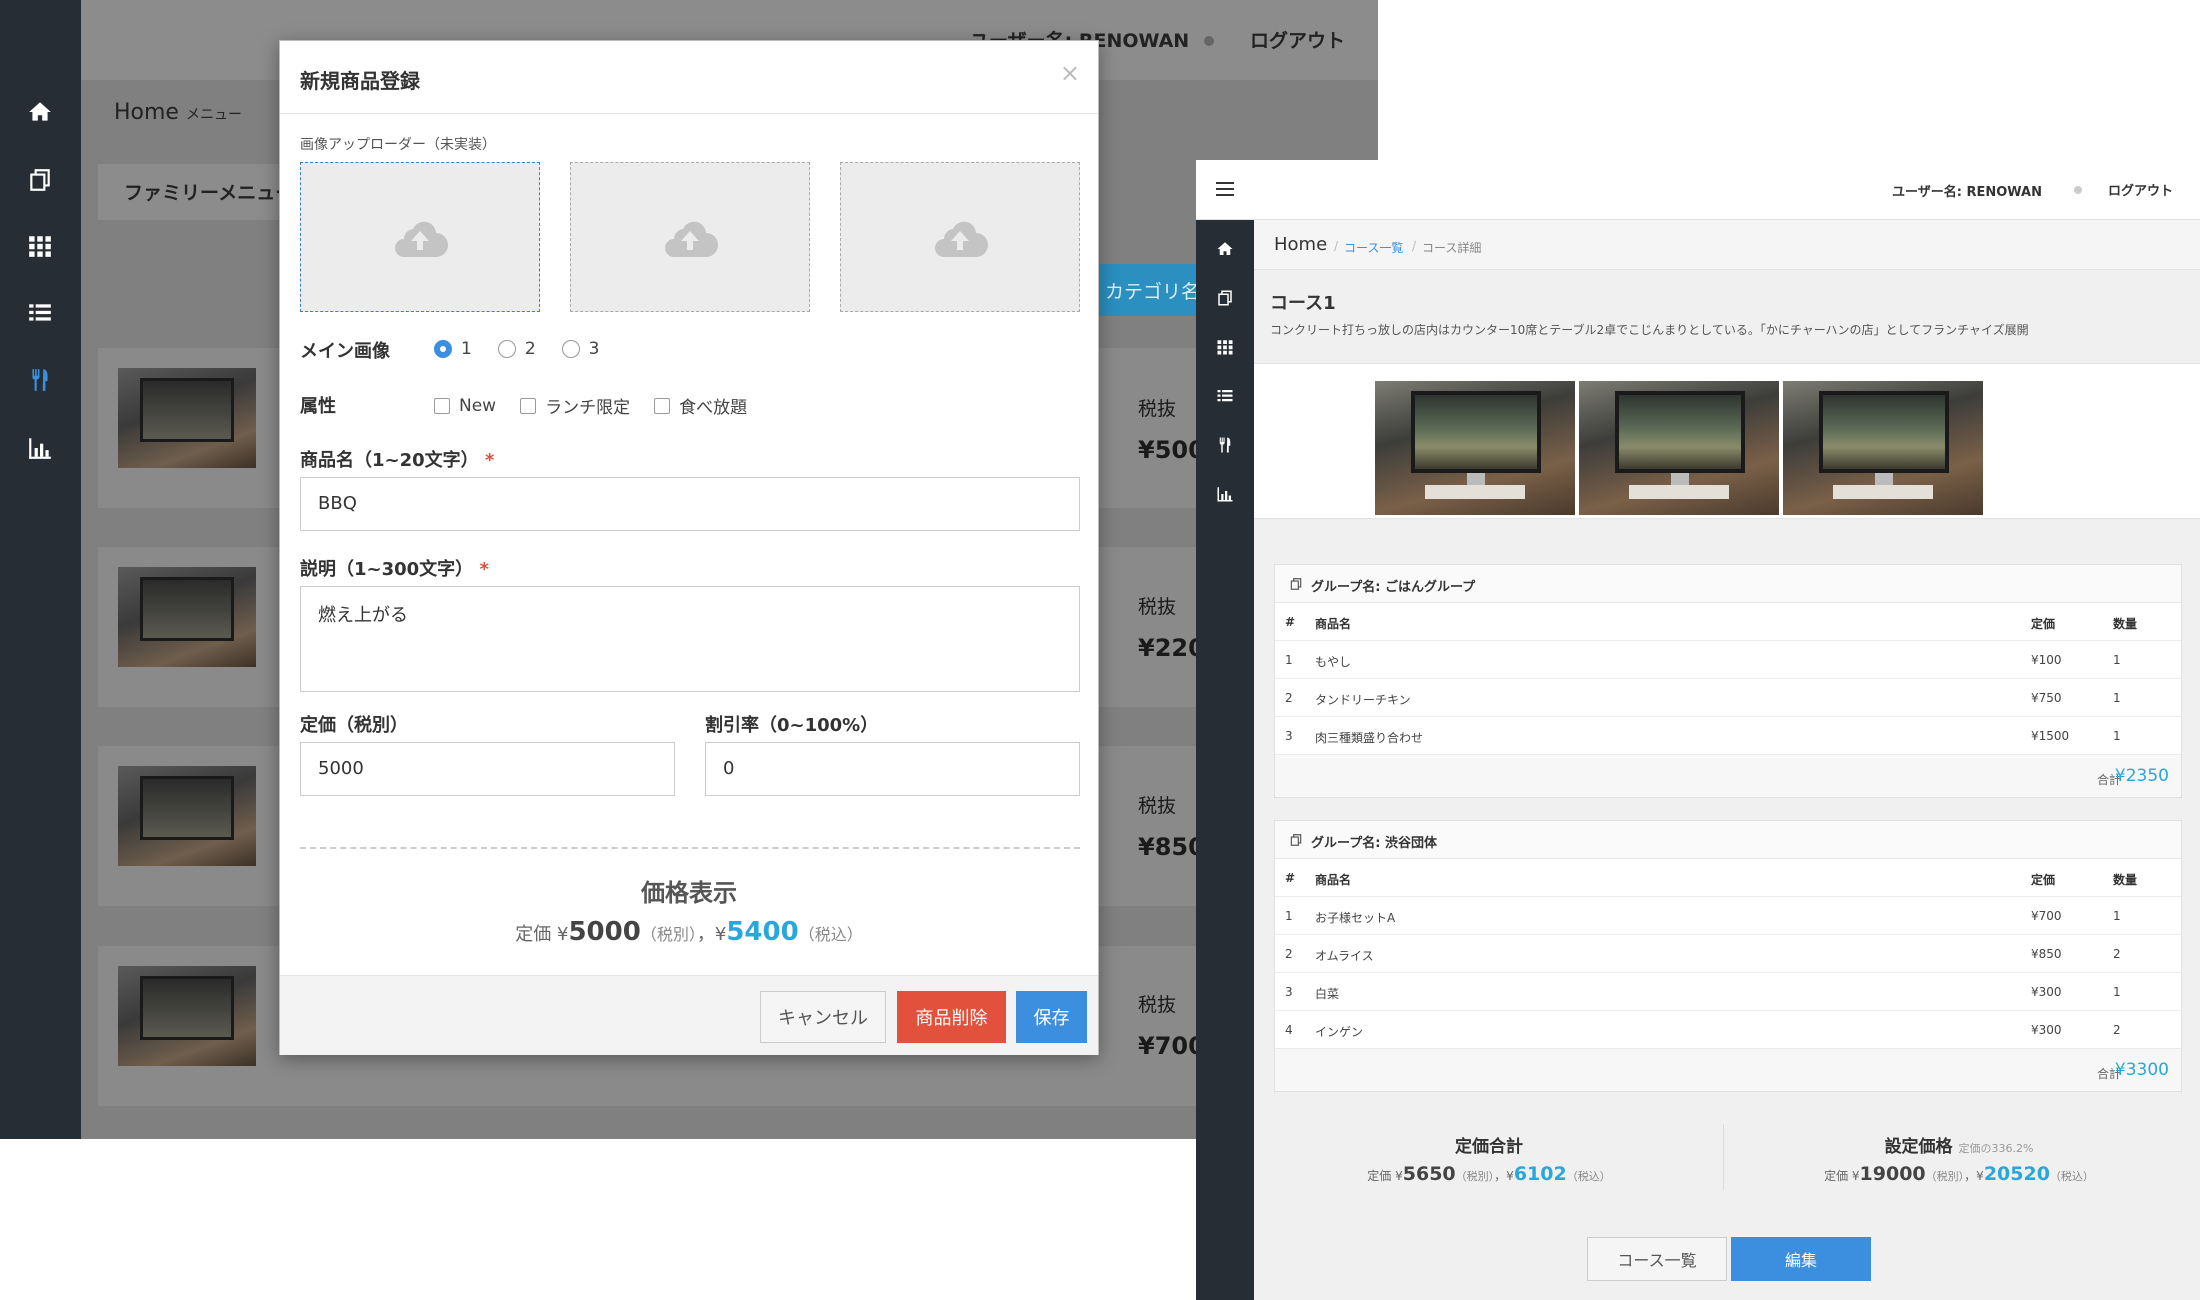 The image size is (2200, 1300). I want to click on bg-price: ¥700, so click(1171, 1046).